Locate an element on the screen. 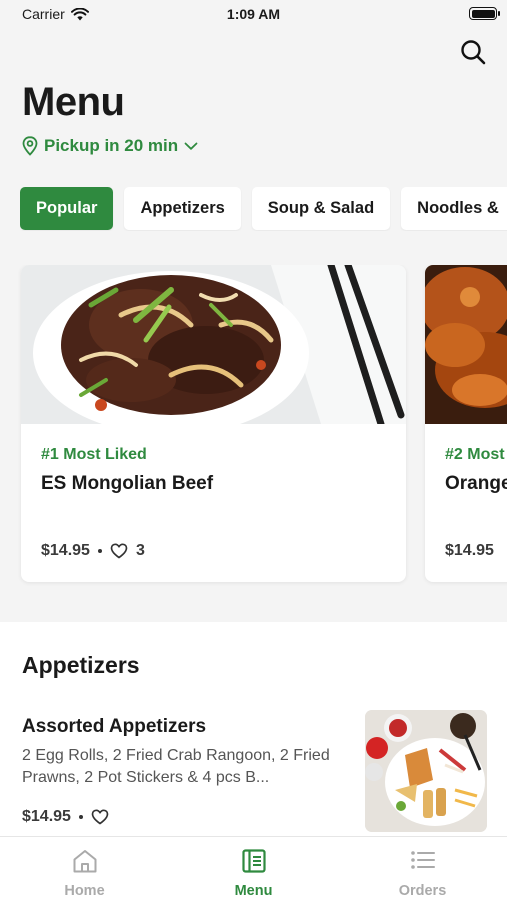 The image size is (507, 900). page-title: Menu is located at coordinates (73, 102).